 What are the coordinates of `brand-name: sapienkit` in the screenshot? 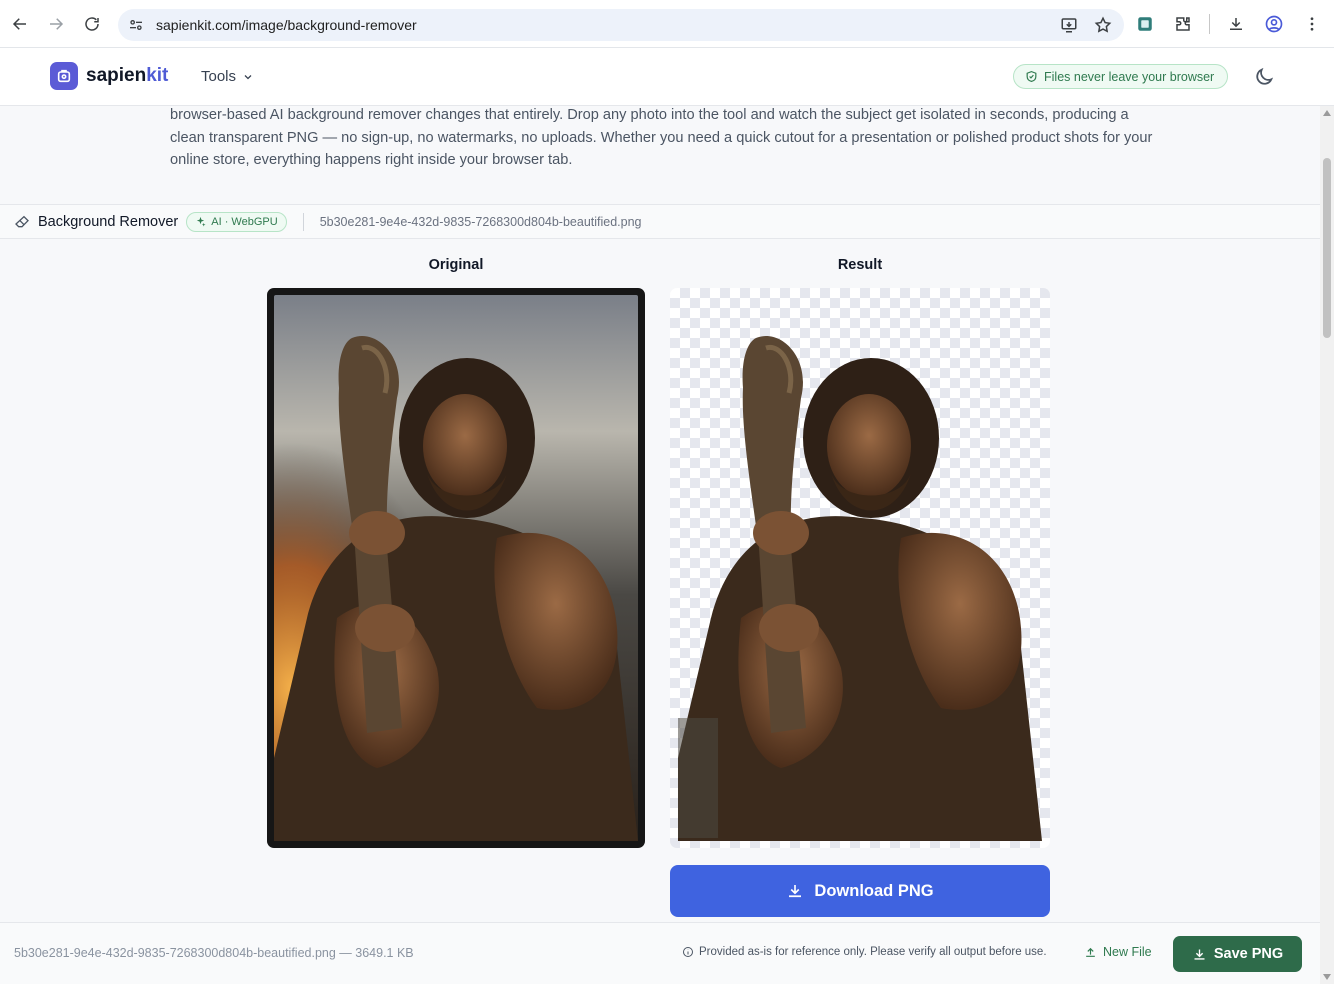 It's located at (127, 76).